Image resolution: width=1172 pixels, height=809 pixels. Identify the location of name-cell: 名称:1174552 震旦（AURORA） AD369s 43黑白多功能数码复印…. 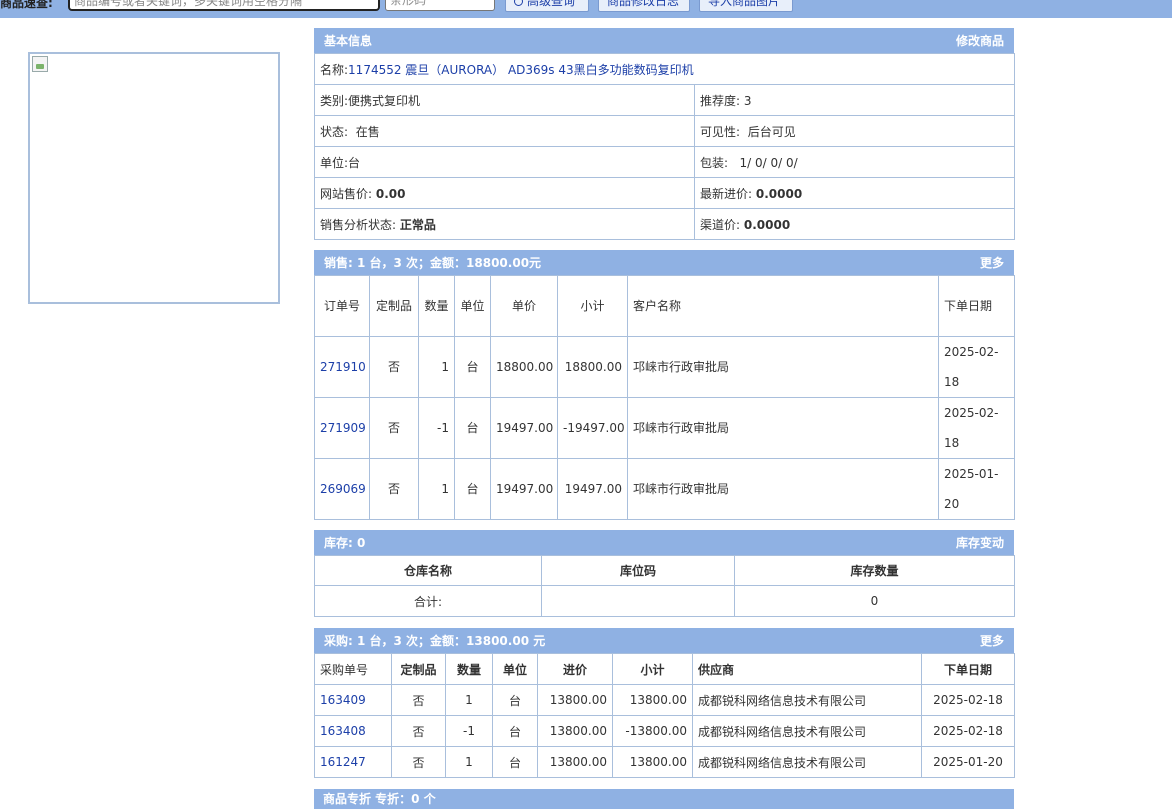
(664, 69).